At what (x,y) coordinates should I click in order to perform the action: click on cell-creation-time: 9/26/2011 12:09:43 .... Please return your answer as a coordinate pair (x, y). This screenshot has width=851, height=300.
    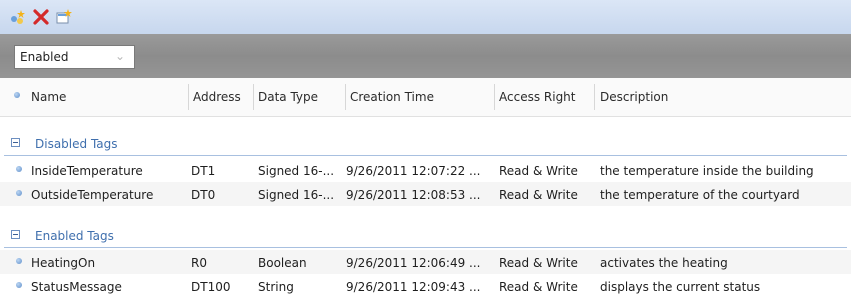
    Looking at the image, I should click on (413, 287).